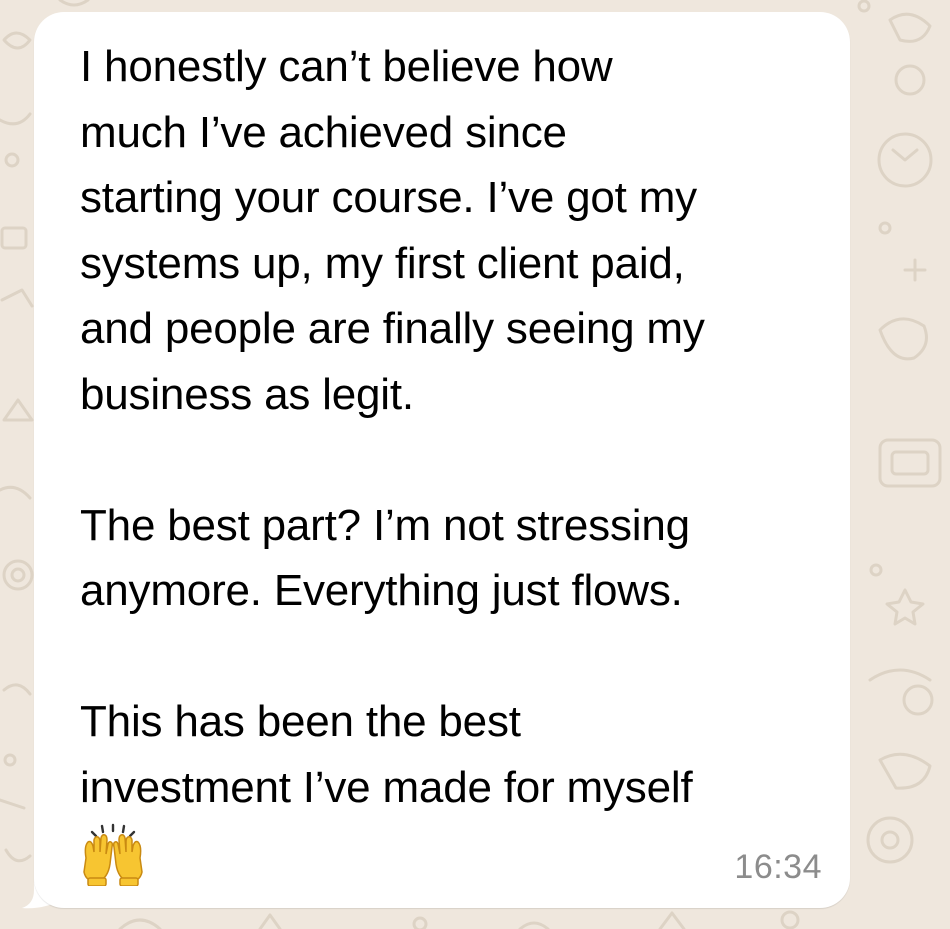  Describe the element at coordinates (778, 867) in the screenshot. I see `message-timestamp: 16:34` at that location.